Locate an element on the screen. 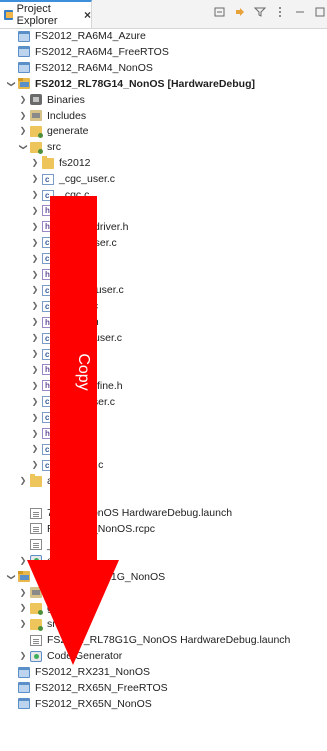 The height and width of the screenshot is (751, 327). project-icon is located at coordinates (24, 688).